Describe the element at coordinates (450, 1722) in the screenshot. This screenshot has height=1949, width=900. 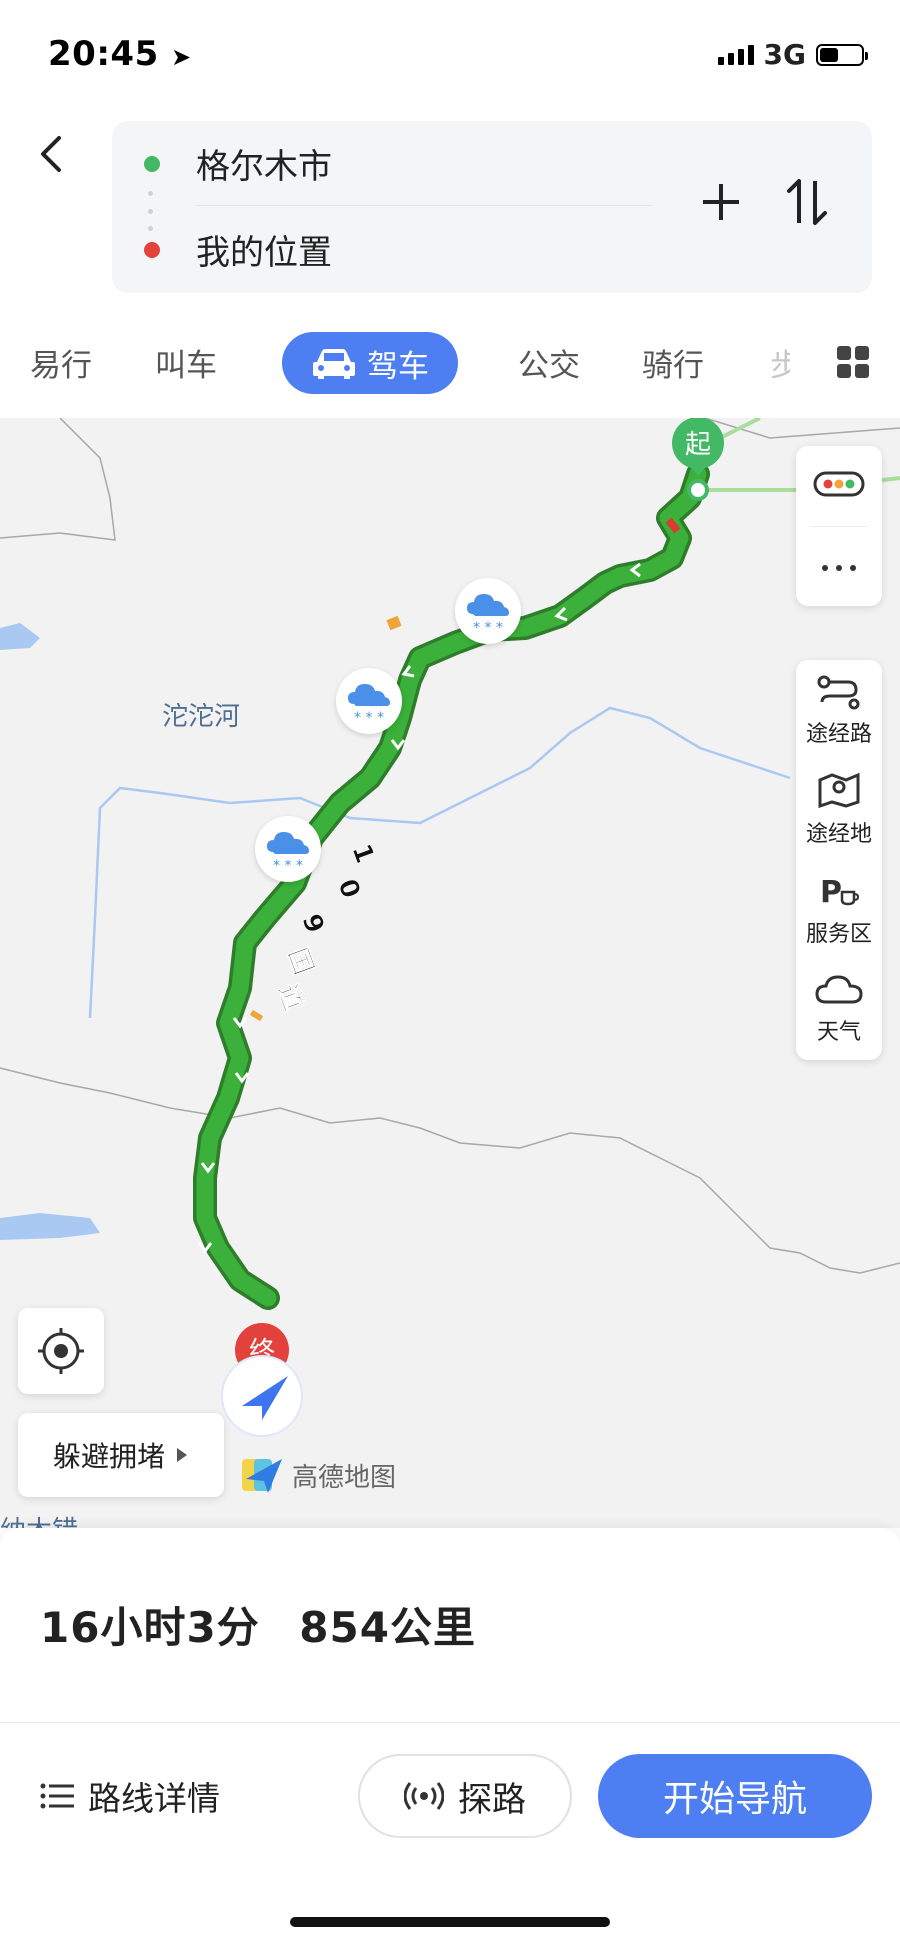
I see `sheet-divider` at that location.